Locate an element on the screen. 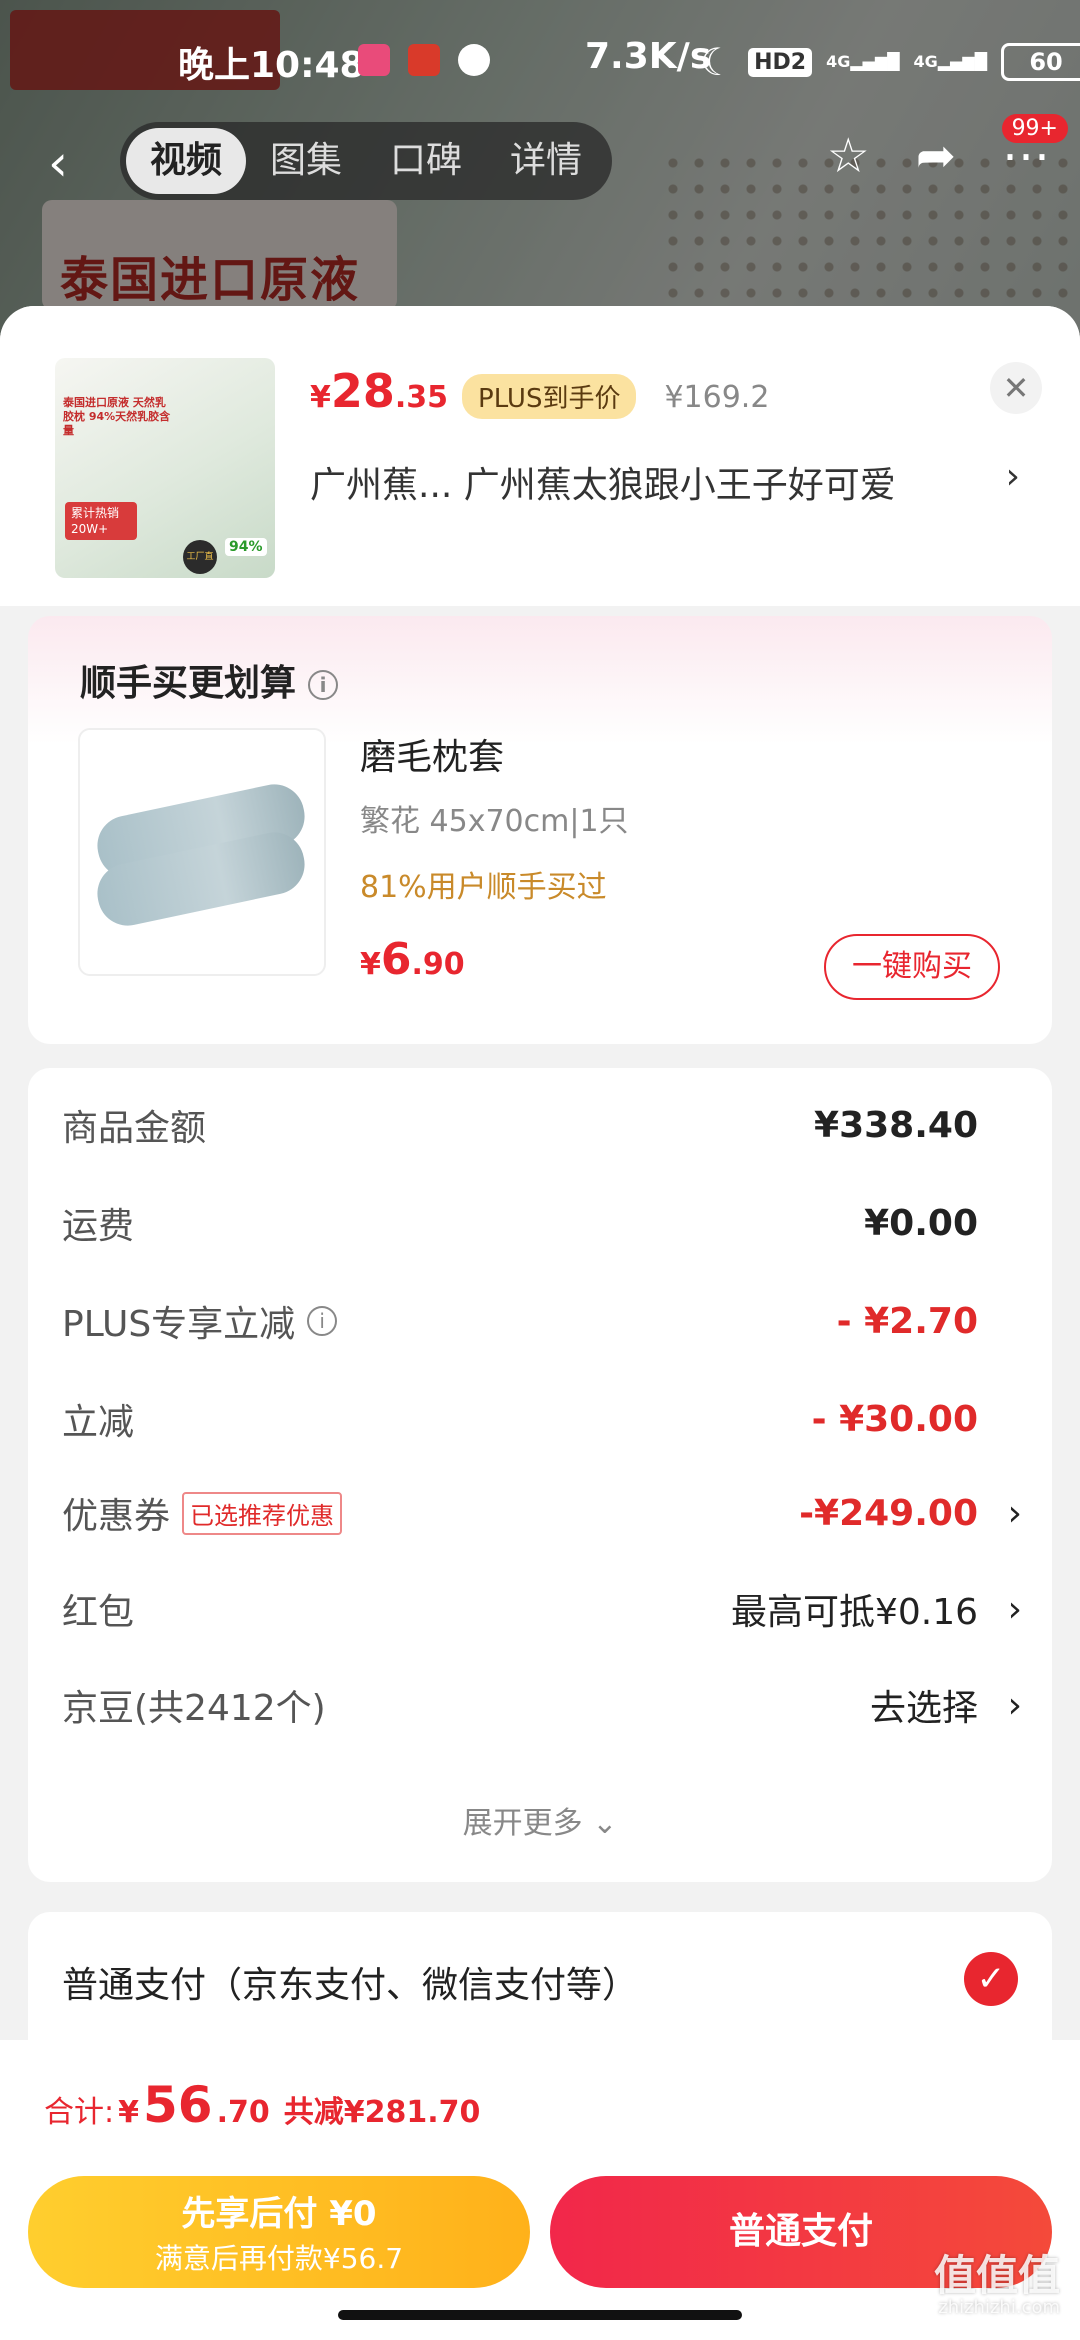 This screenshot has width=1080, height=2340. watermark-logo: 值值值 zhizhizhi.com is located at coordinates (996, 2284).